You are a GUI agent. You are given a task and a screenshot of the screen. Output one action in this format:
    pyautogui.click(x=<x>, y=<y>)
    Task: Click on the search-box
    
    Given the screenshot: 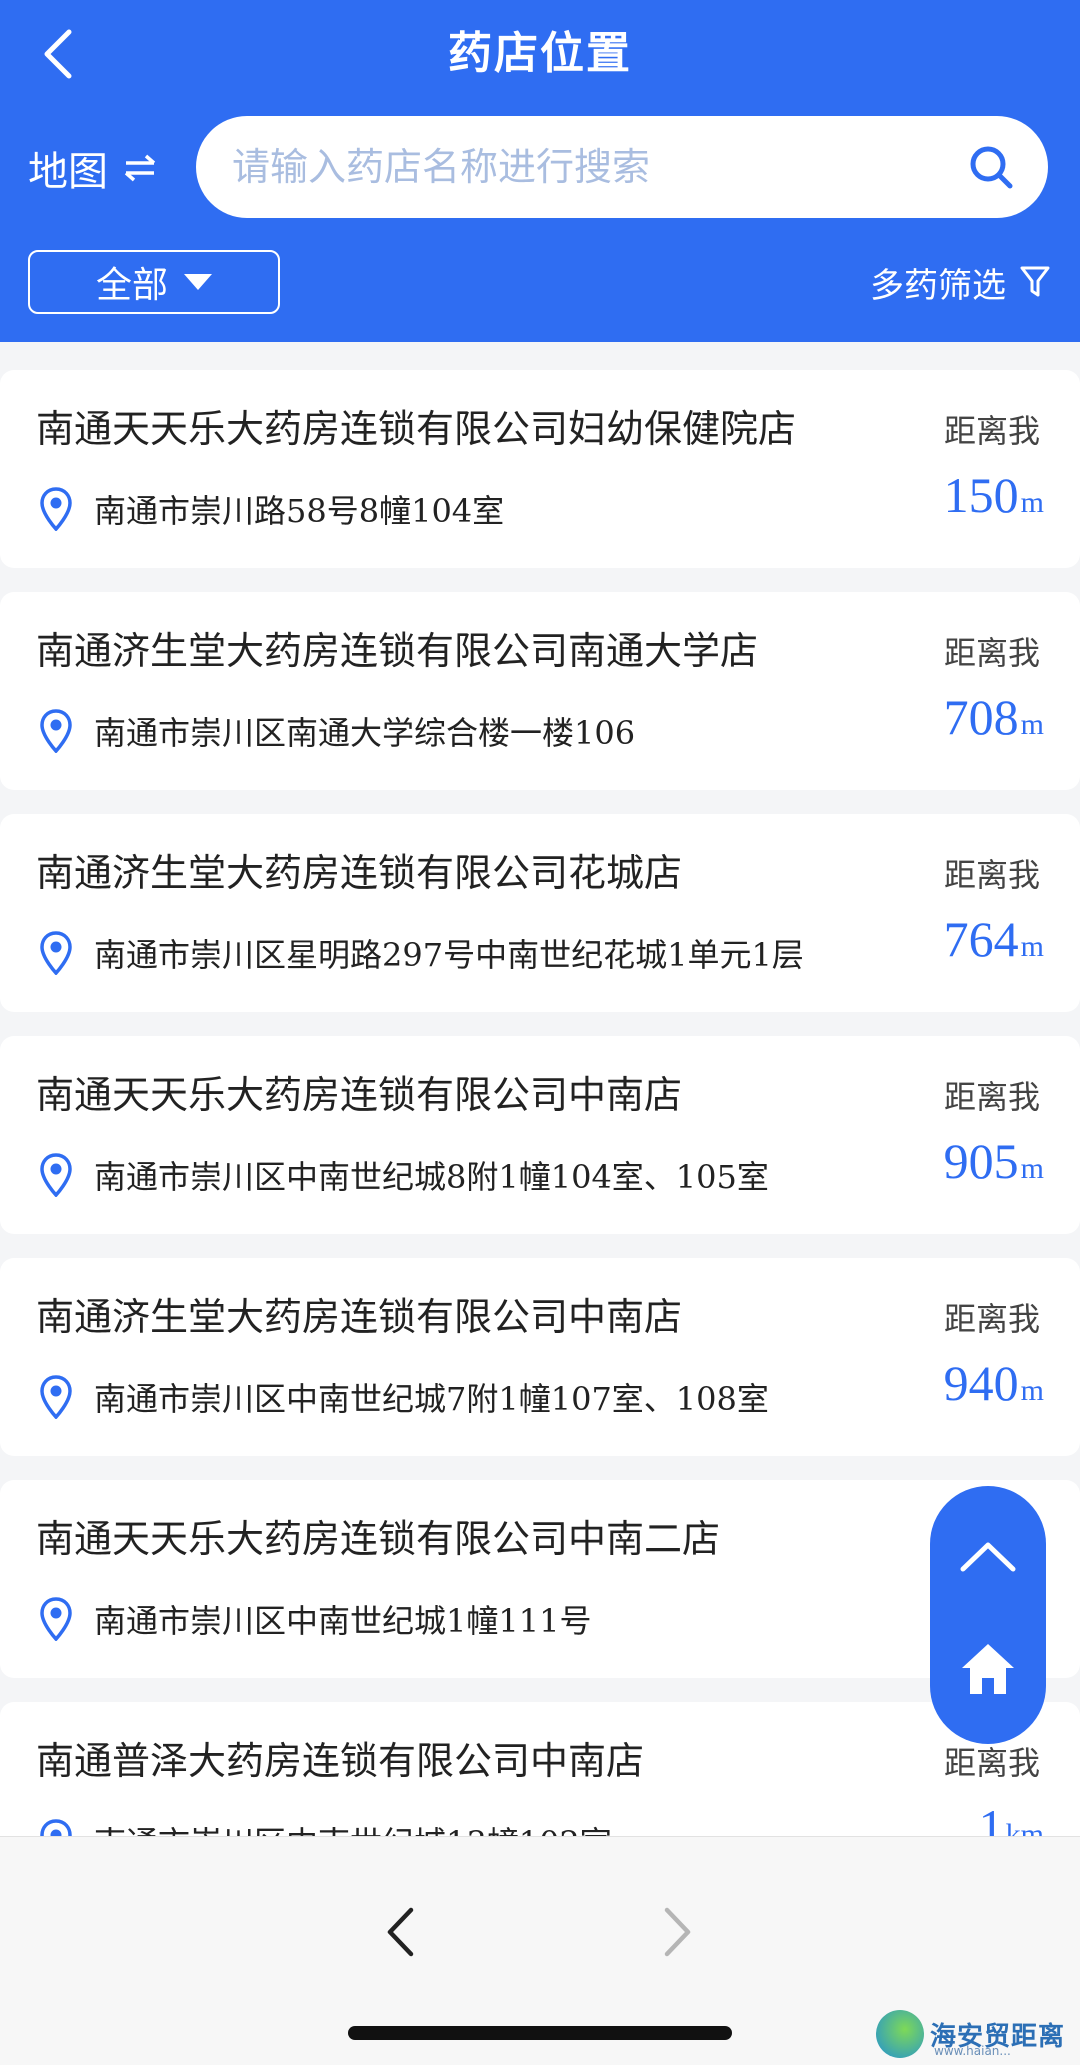 What is the action you would take?
    pyautogui.click(x=622, y=167)
    